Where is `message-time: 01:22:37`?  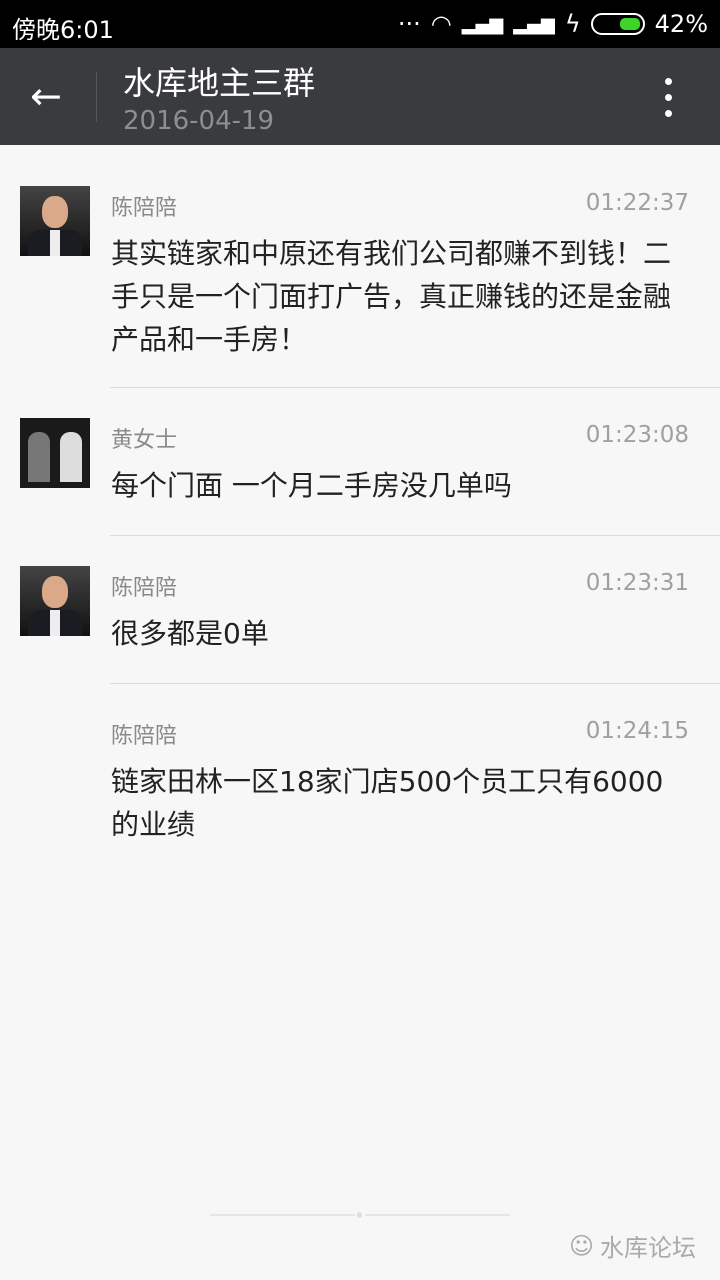 message-time: 01:22:37 is located at coordinates (637, 203).